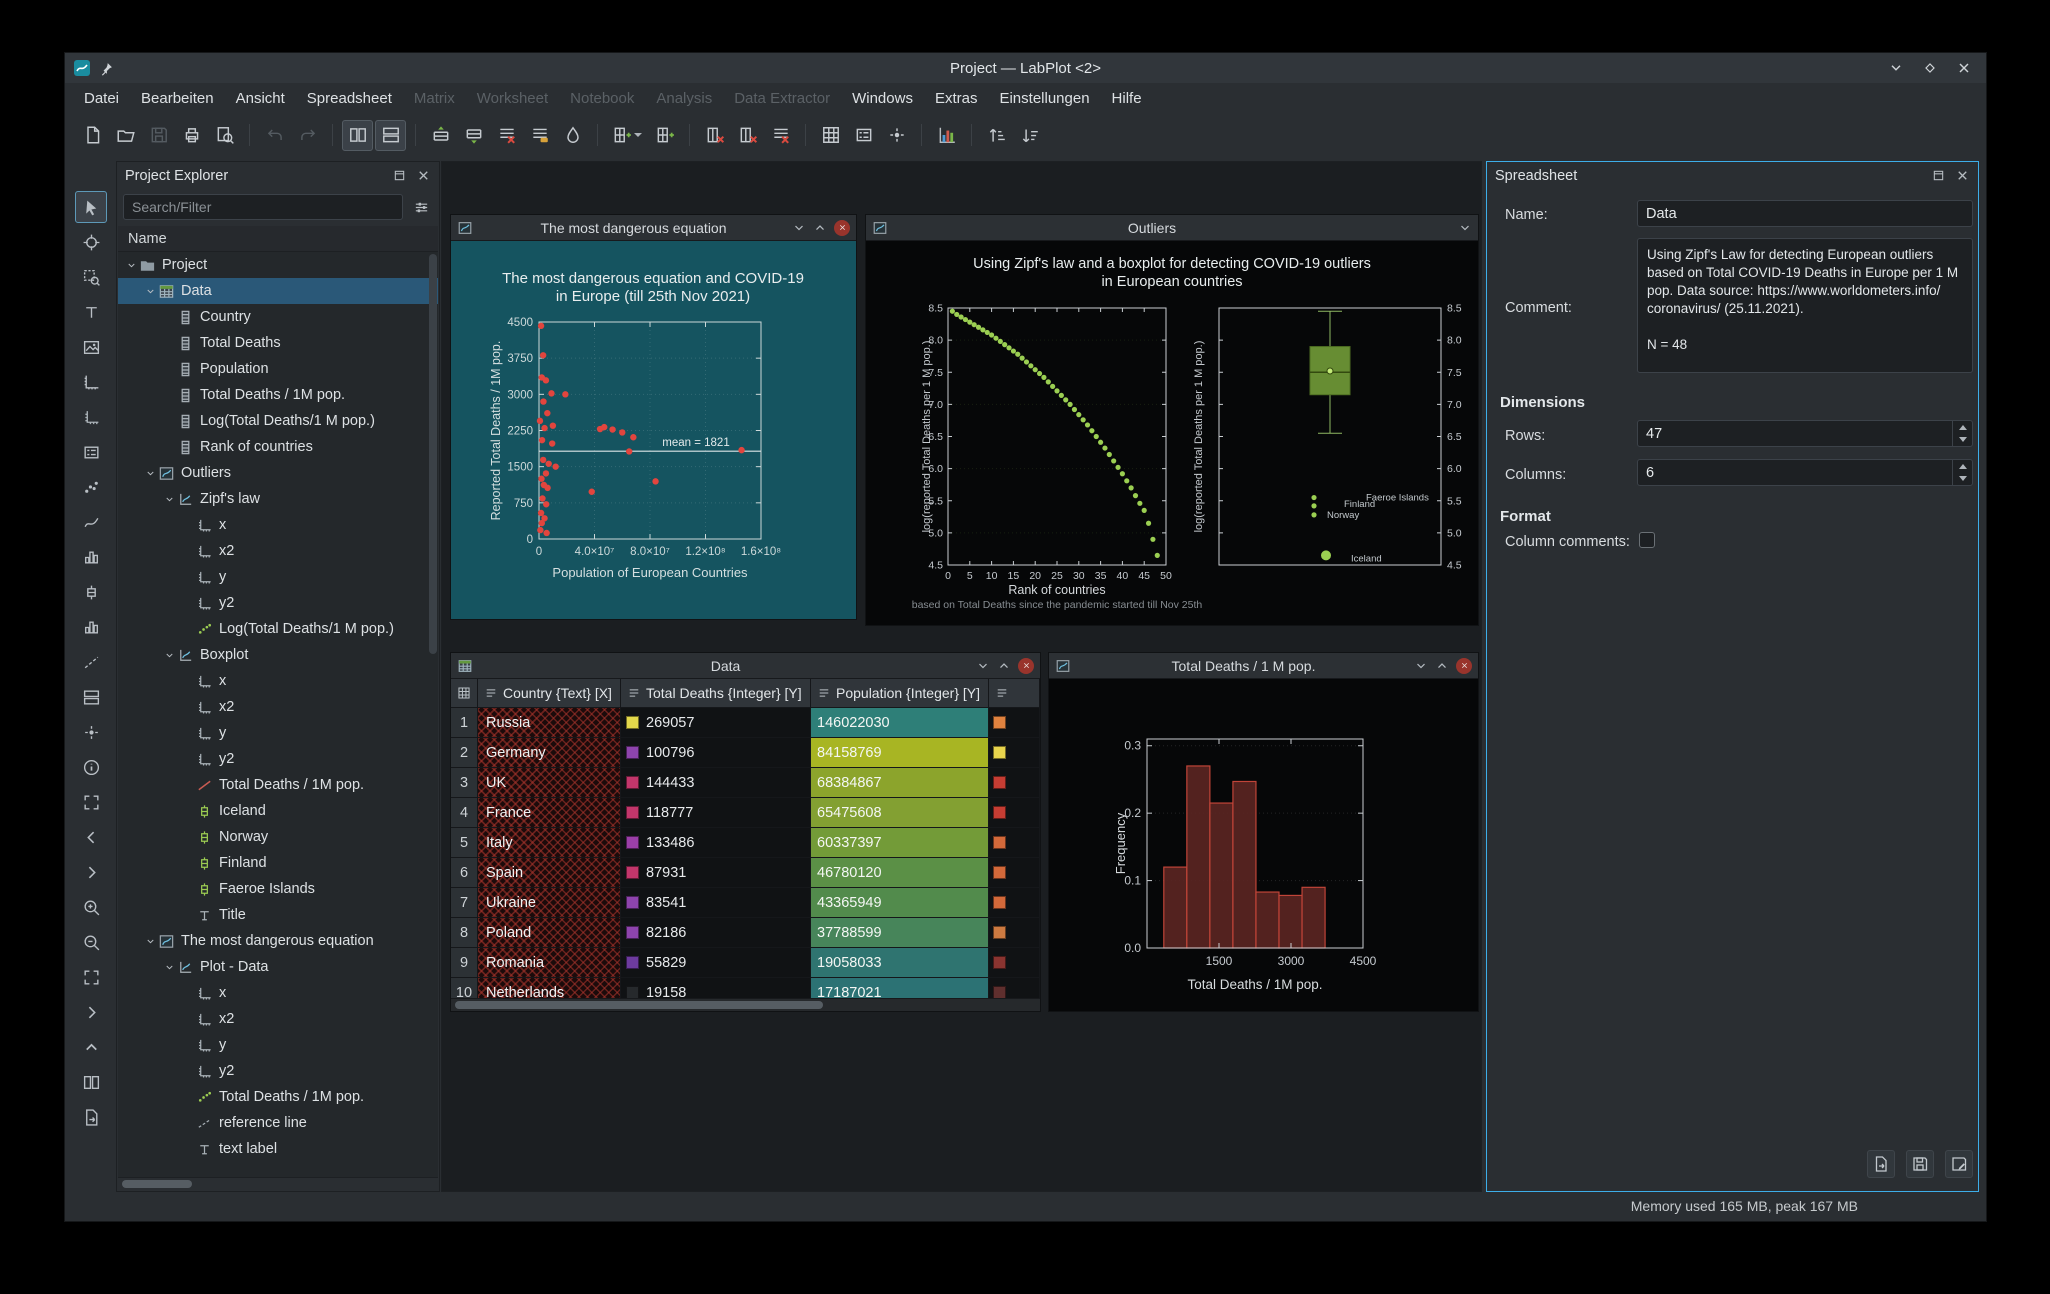 The height and width of the screenshot is (1294, 2050). What do you see at coordinates (900, 903) in the screenshot?
I see `cell-population: 43365949` at bounding box center [900, 903].